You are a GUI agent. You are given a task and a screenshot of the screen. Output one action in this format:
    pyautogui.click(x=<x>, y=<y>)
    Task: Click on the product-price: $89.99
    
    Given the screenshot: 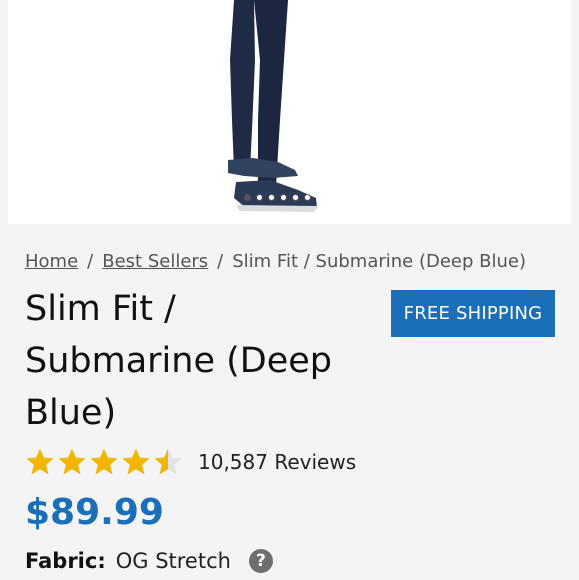 What is the action you would take?
    pyautogui.click(x=94, y=512)
    